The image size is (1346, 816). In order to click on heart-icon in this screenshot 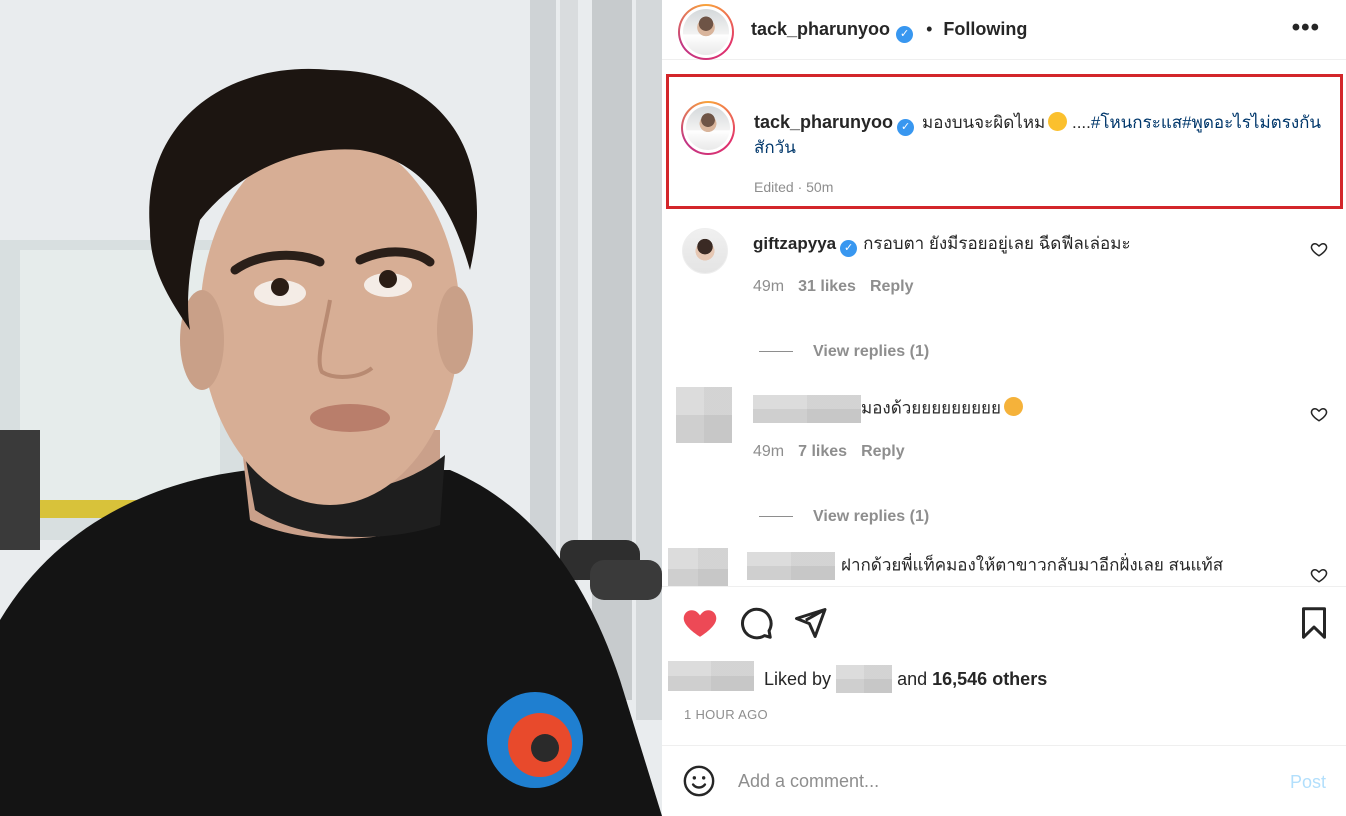, I will do `click(700, 623)`.